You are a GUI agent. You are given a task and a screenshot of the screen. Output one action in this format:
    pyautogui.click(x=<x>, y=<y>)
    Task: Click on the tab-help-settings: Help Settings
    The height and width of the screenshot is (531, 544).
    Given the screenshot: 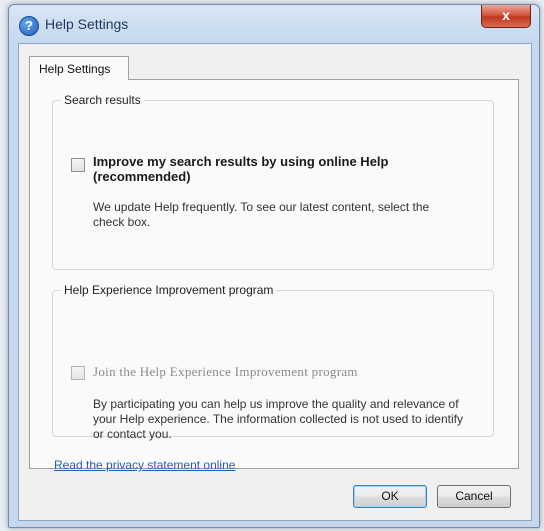 What is the action you would take?
    pyautogui.click(x=79, y=68)
    